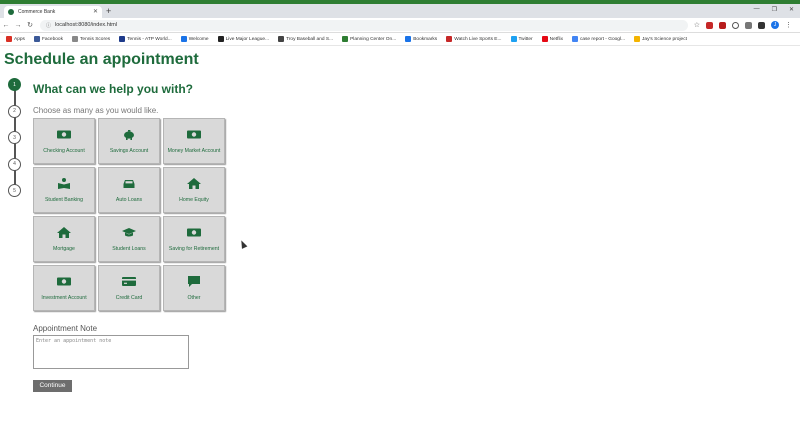  What do you see at coordinates (129, 297) in the screenshot?
I see `service-tile-label: Credit Card` at bounding box center [129, 297].